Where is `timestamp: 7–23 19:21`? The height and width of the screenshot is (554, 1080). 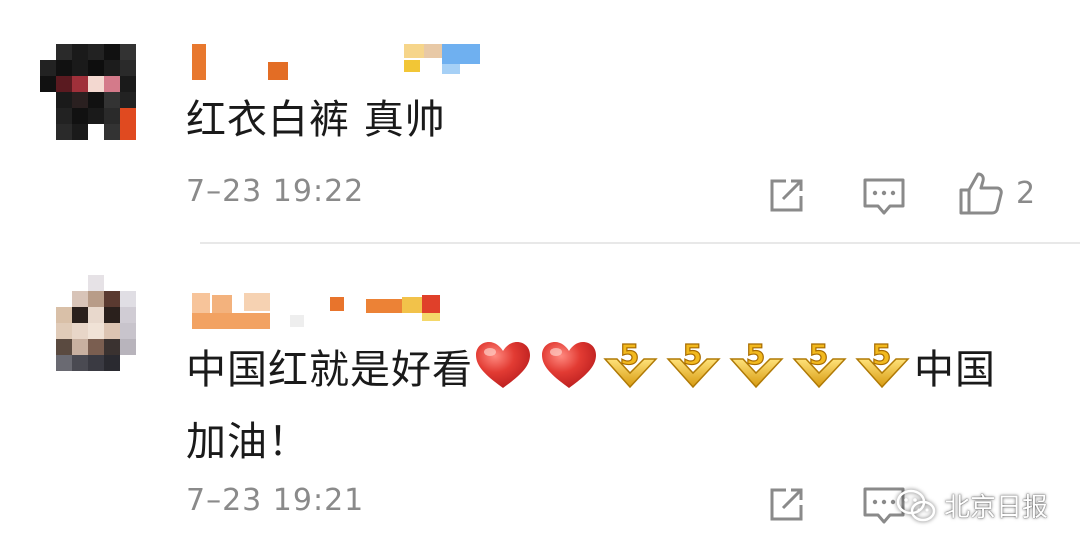 timestamp: 7–23 19:21 is located at coordinates (275, 500).